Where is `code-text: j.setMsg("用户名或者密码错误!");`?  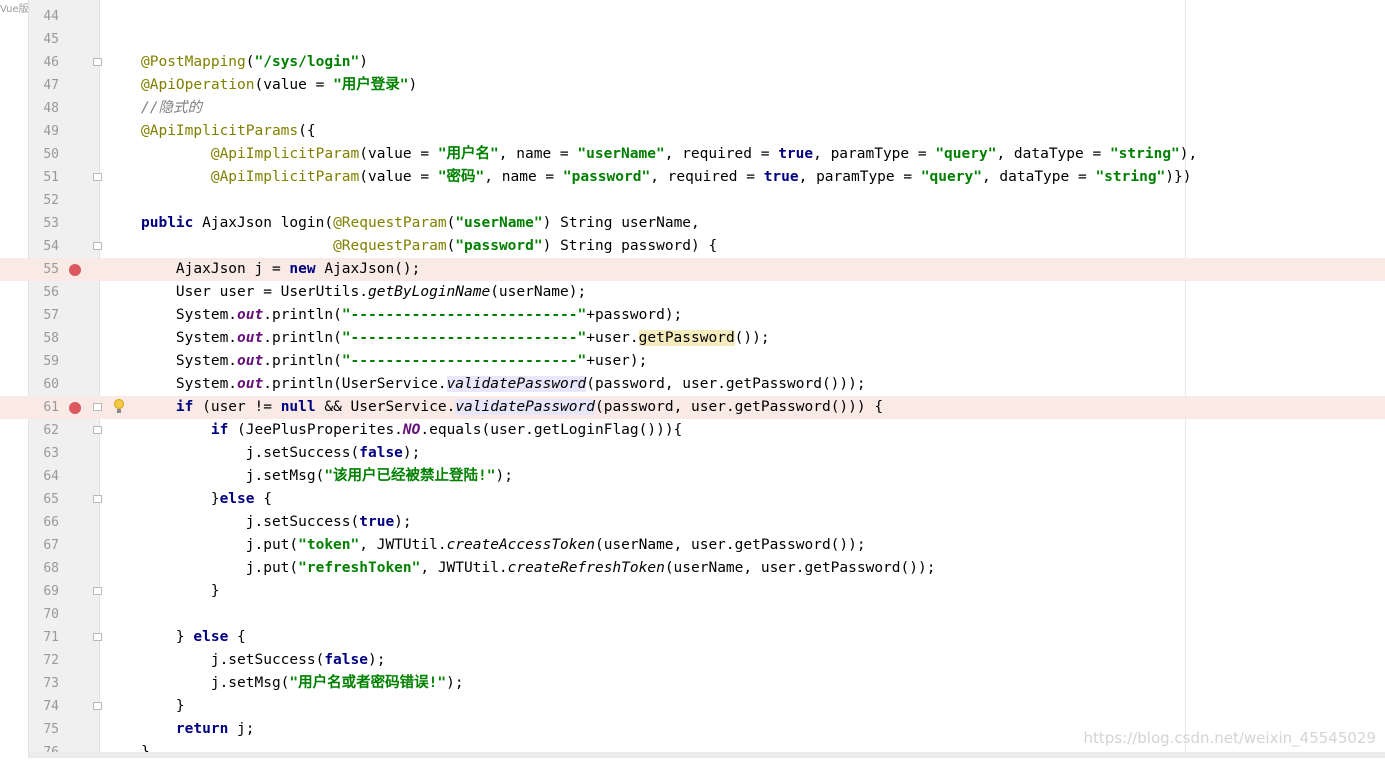
code-text: j.setMsg("用户名或者密码错误!"); is located at coordinates (302, 683).